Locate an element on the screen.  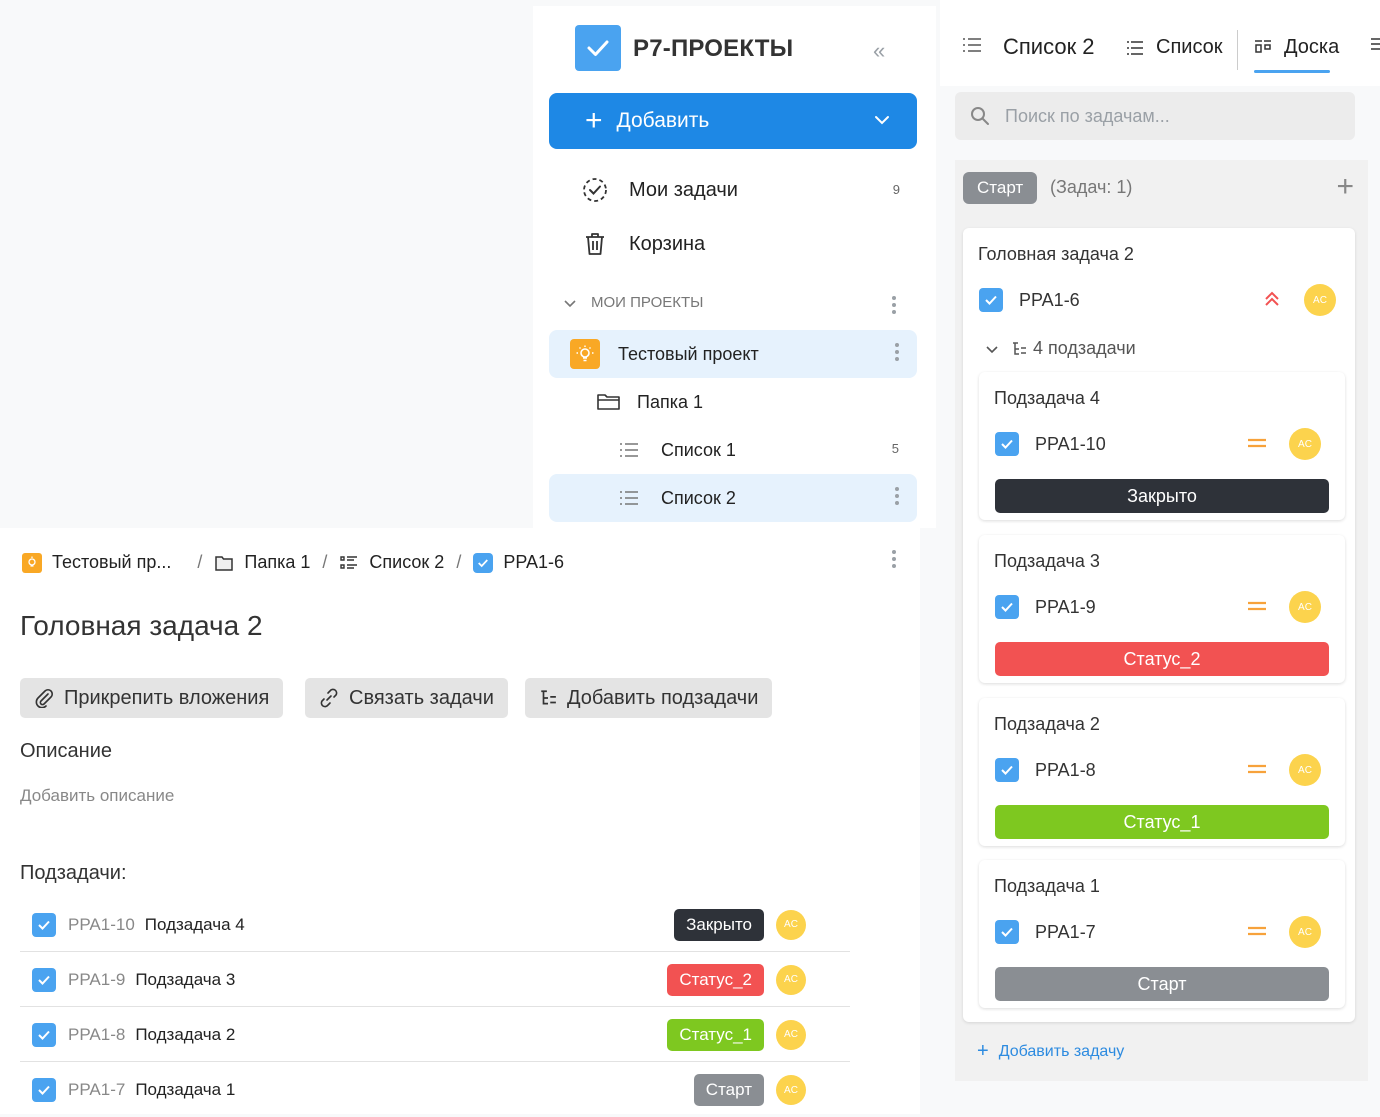
list-menu-icon is located at coordinates (972, 45).